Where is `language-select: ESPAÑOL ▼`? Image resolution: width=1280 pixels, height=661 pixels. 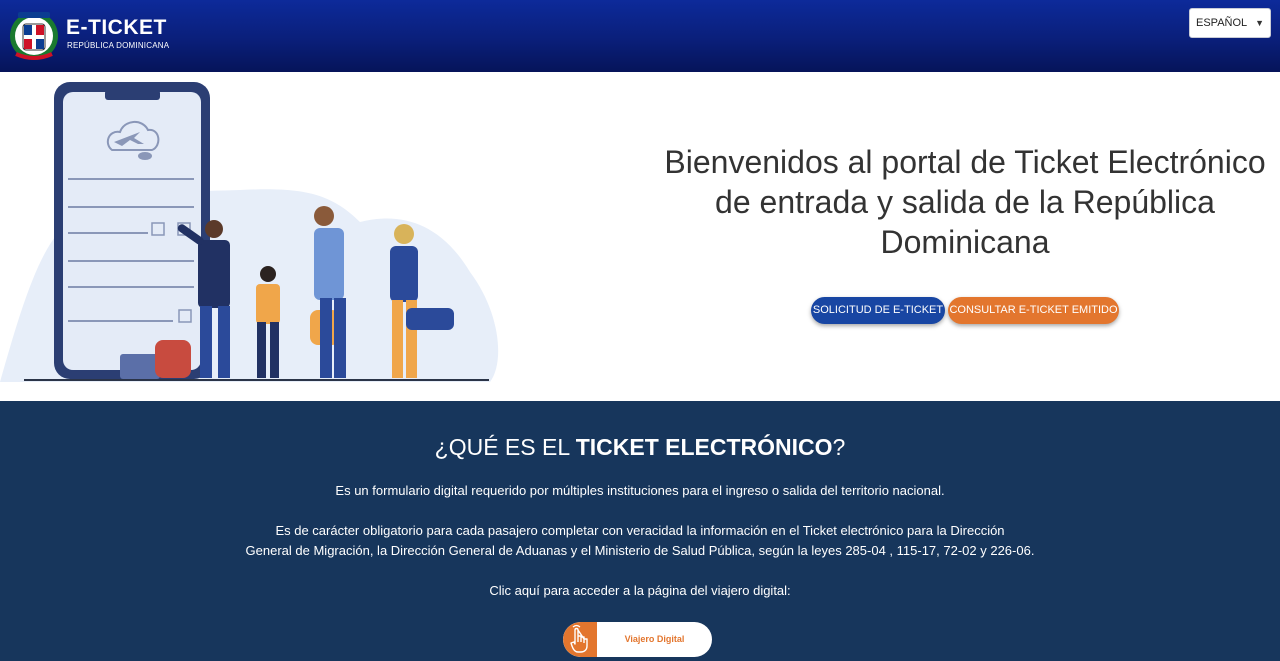 language-select: ESPAÑOL ▼ is located at coordinates (1230, 23).